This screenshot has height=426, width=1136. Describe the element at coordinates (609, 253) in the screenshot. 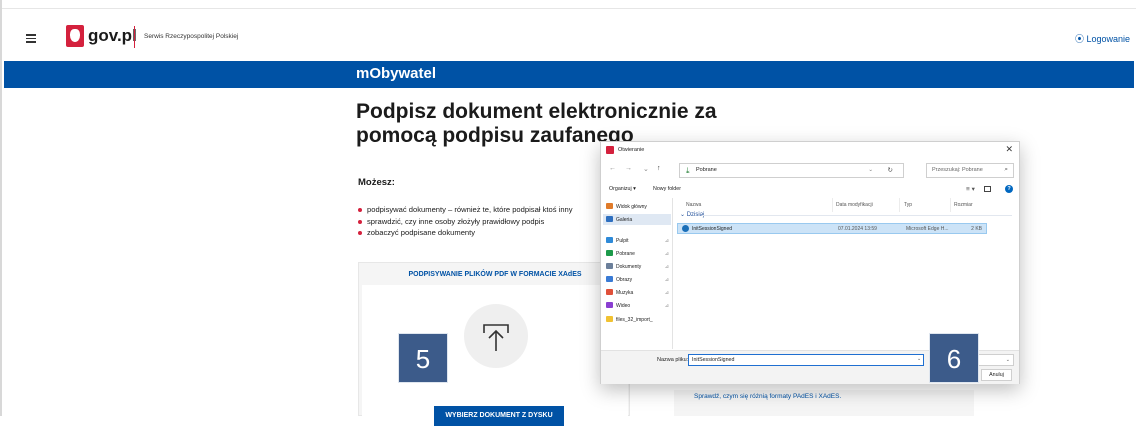

I see `download-icon` at that location.